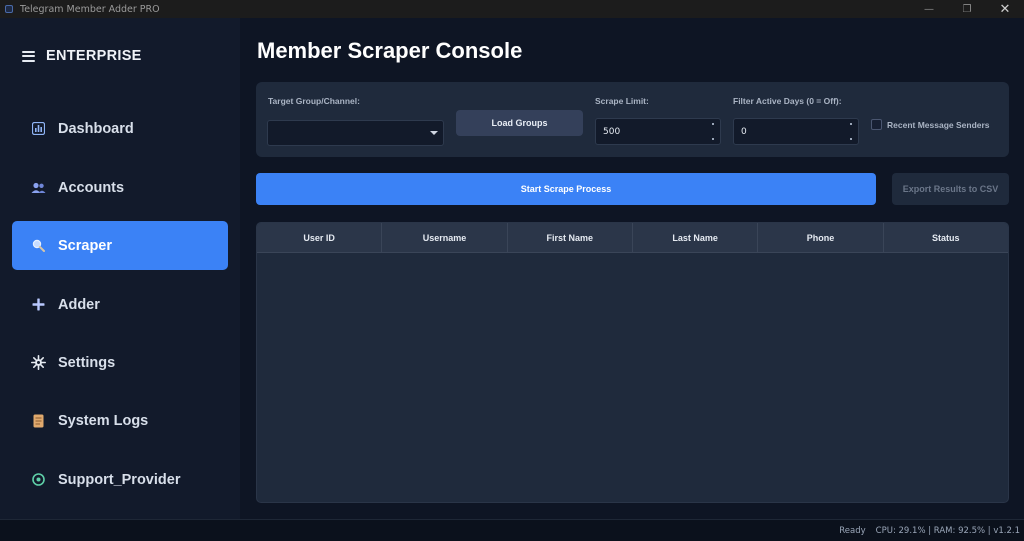  I want to click on start-scrape-button: Start Scrape Process, so click(566, 189).